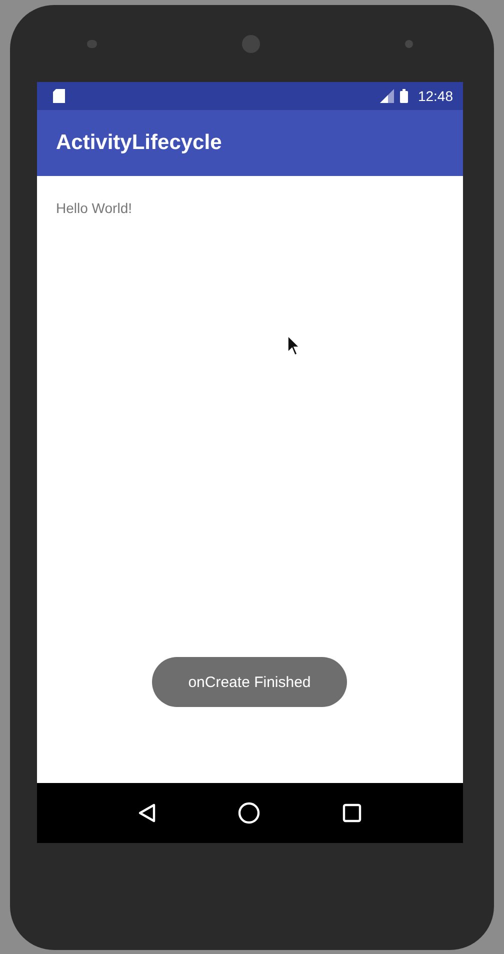  I want to click on status-time: 12:48, so click(435, 96).